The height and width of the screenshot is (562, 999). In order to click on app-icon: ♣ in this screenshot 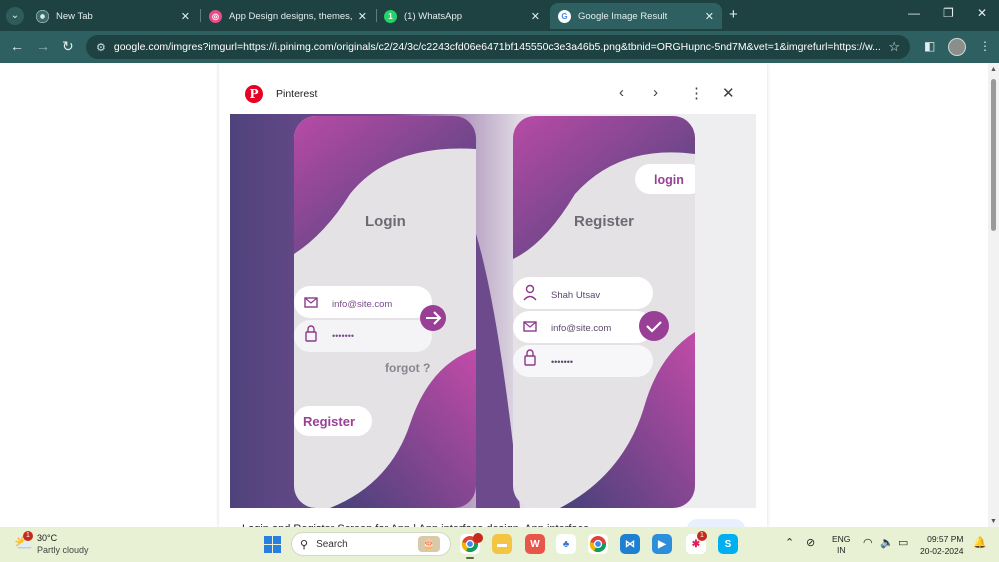, I will do `click(566, 544)`.